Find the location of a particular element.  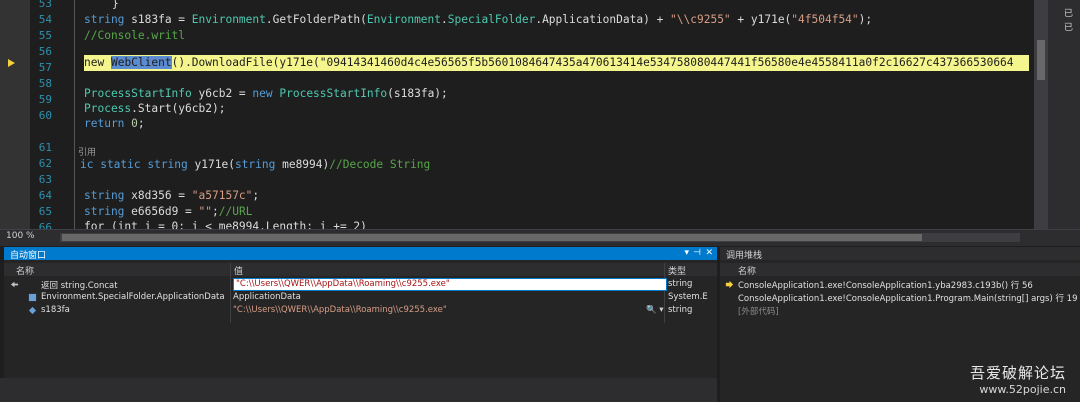

call-stack-column-header: 名称 is located at coordinates (900, 270).